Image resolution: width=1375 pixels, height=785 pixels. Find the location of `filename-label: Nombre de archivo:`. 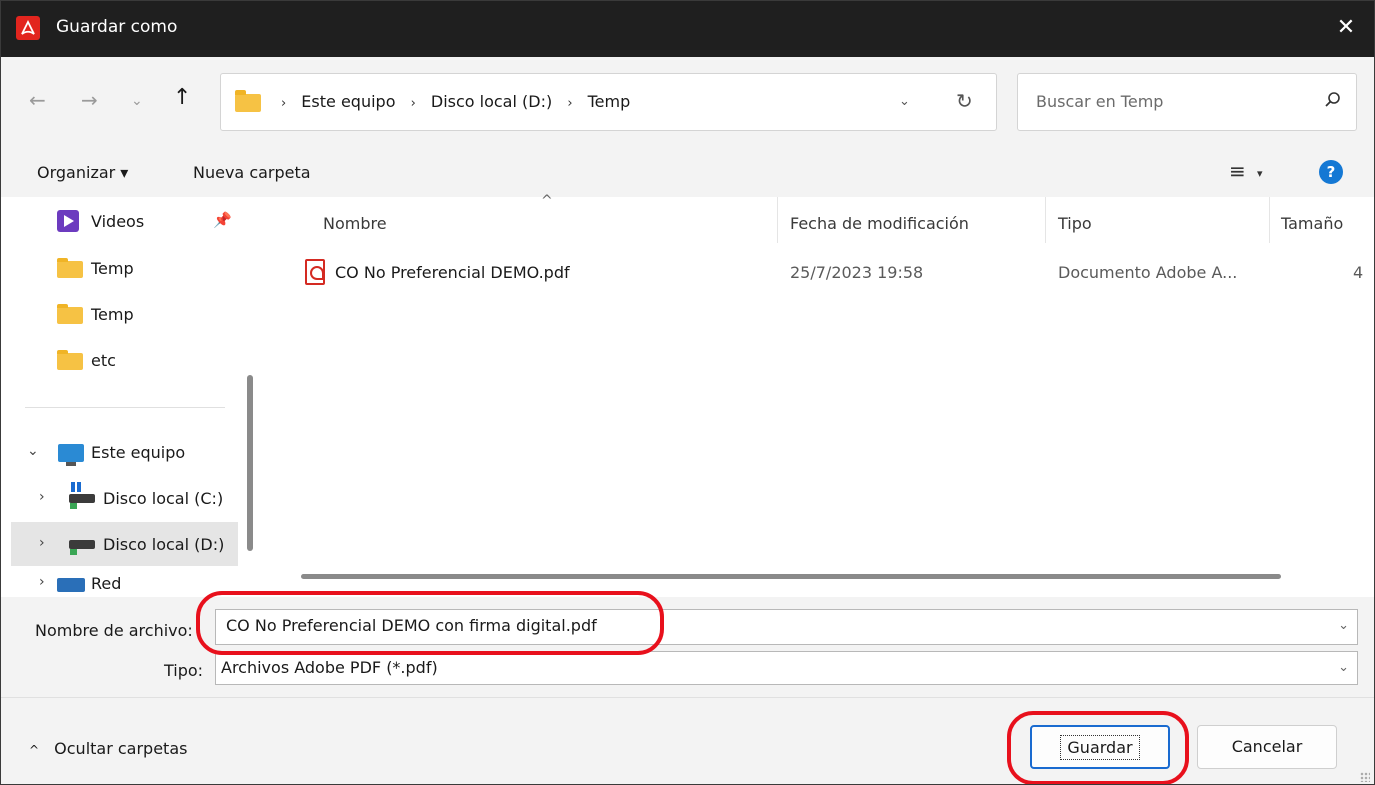

filename-label: Nombre de archivo: is located at coordinates (114, 630).